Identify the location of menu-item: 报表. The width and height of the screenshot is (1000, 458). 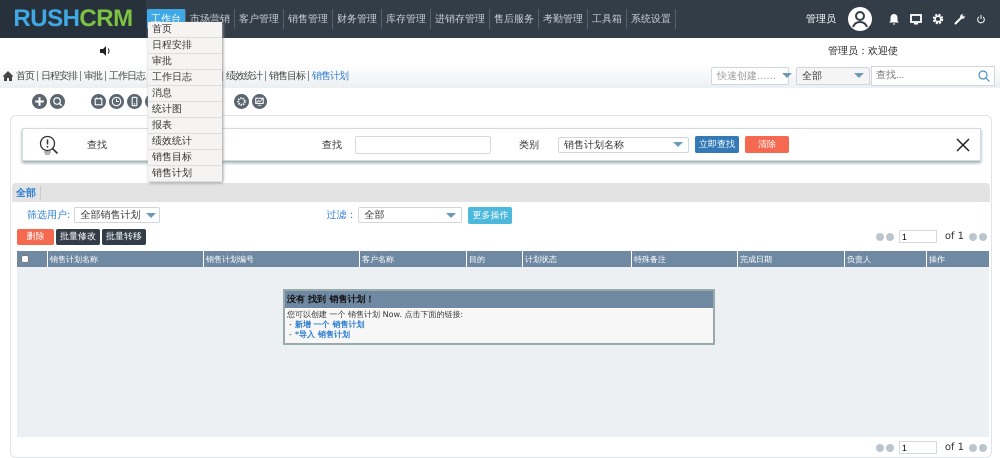
(185, 126).